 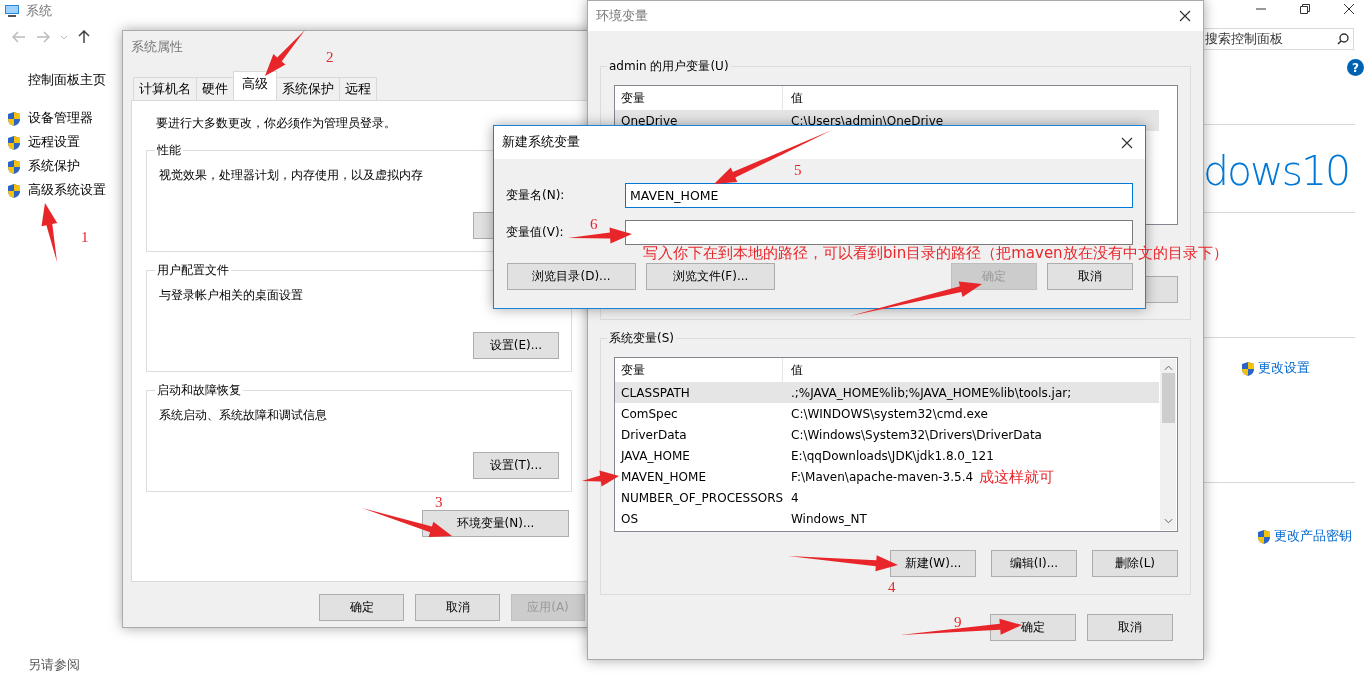 What do you see at coordinates (649, 120) in the screenshot?
I see `table-cell-text: OneDrive` at bounding box center [649, 120].